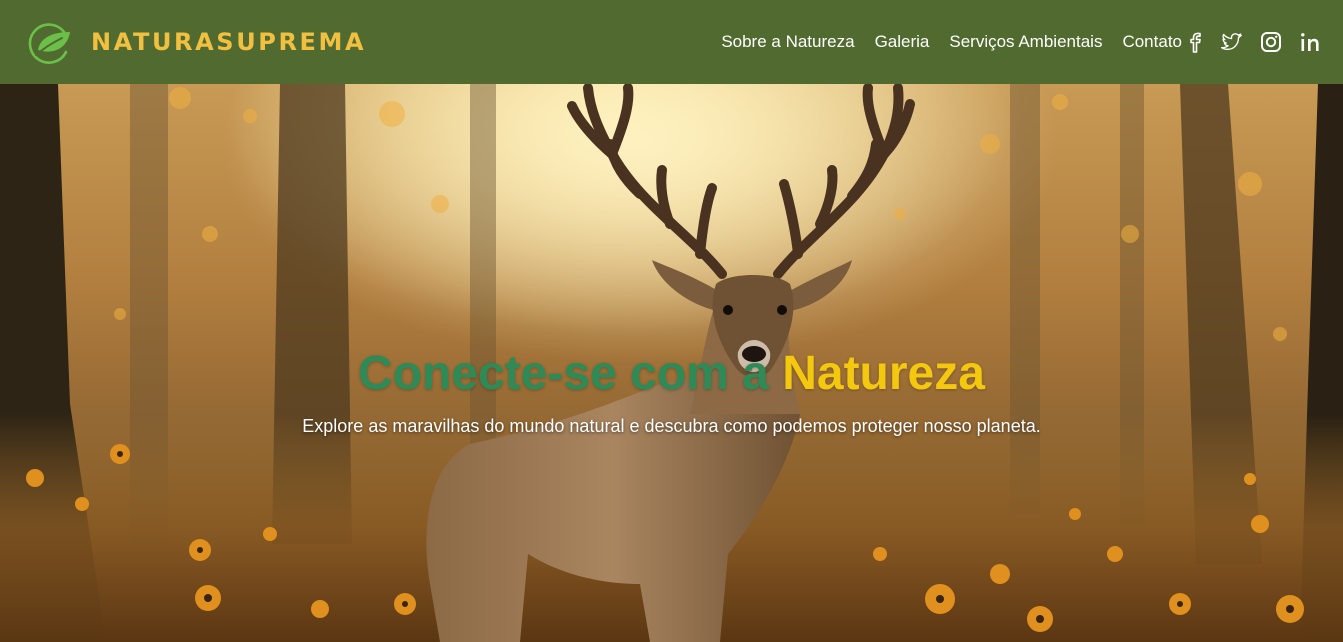 This screenshot has width=1343, height=642. I want to click on linkedin-icon, so click(1310, 42).